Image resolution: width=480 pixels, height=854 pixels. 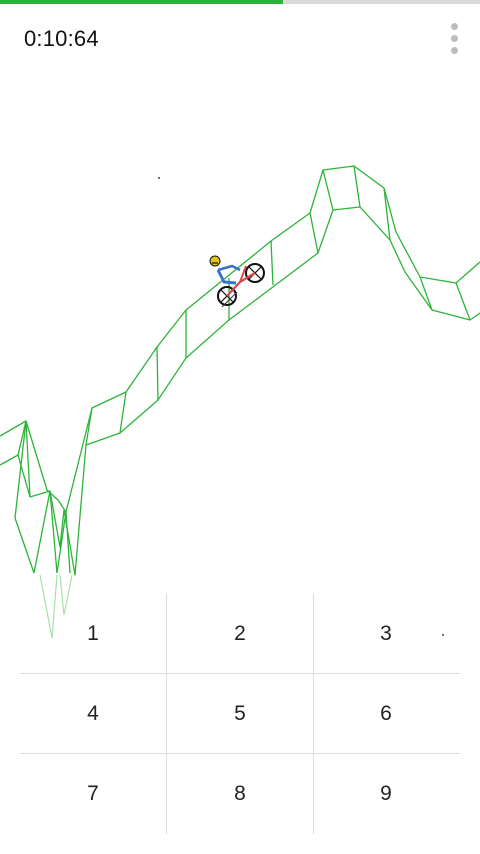 What do you see at coordinates (240, 634) in the screenshot?
I see `key-2: 2` at bounding box center [240, 634].